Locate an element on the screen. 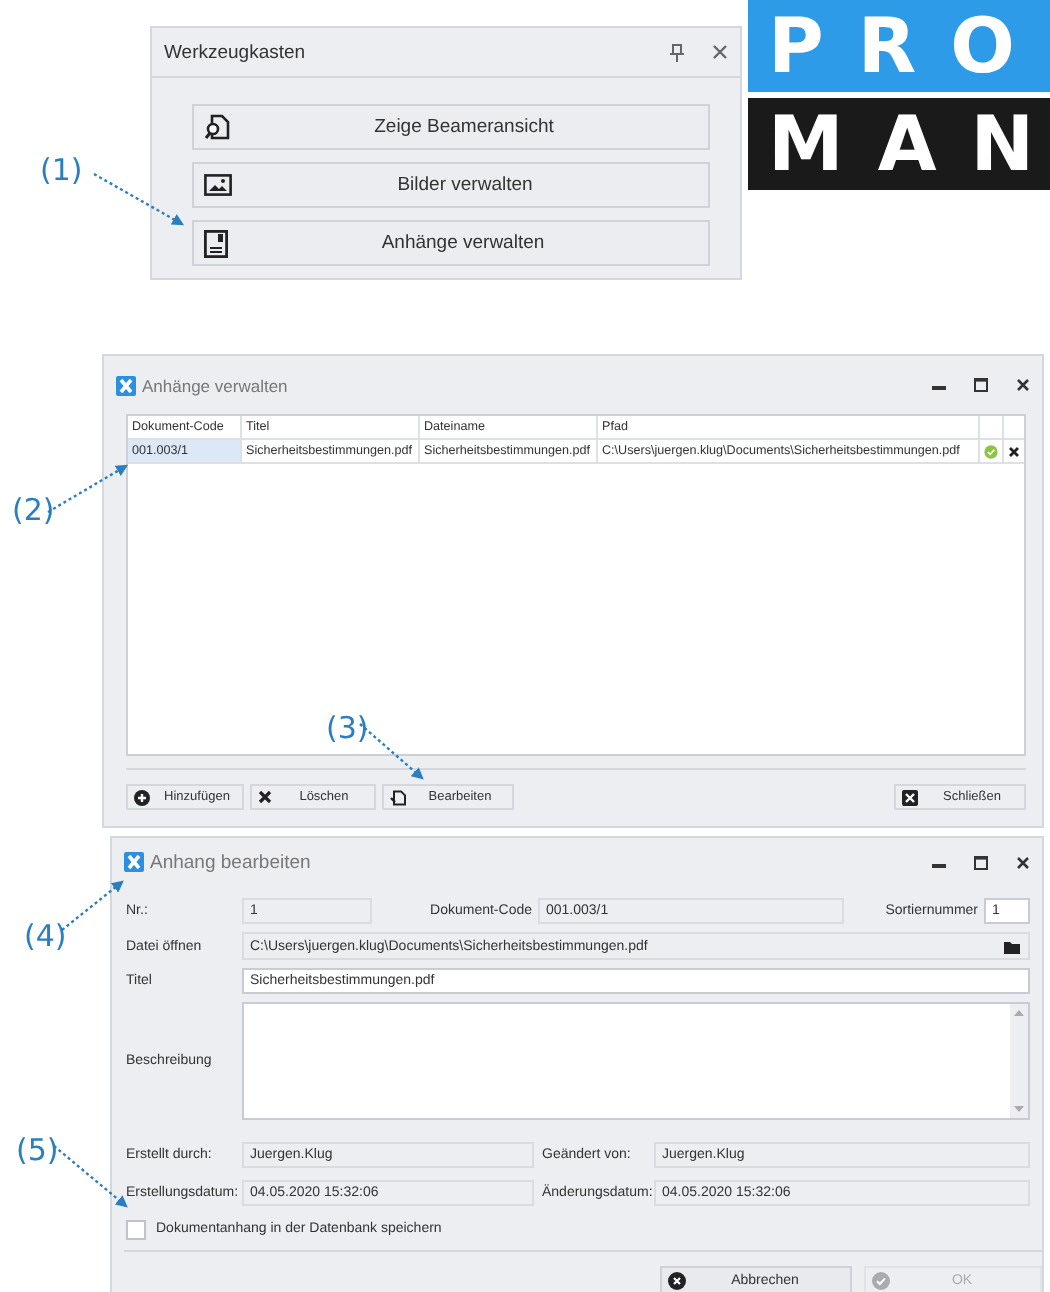 Image resolution: width=1050 pixels, height=1292 pixels. close-square-icon is located at coordinates (910, 797).